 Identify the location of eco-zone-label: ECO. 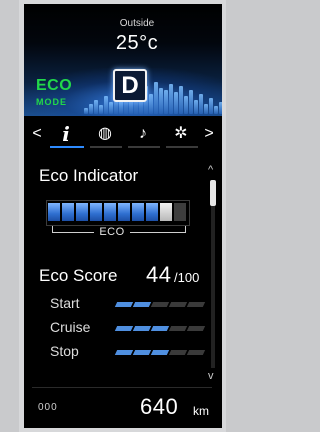
(112, 232).